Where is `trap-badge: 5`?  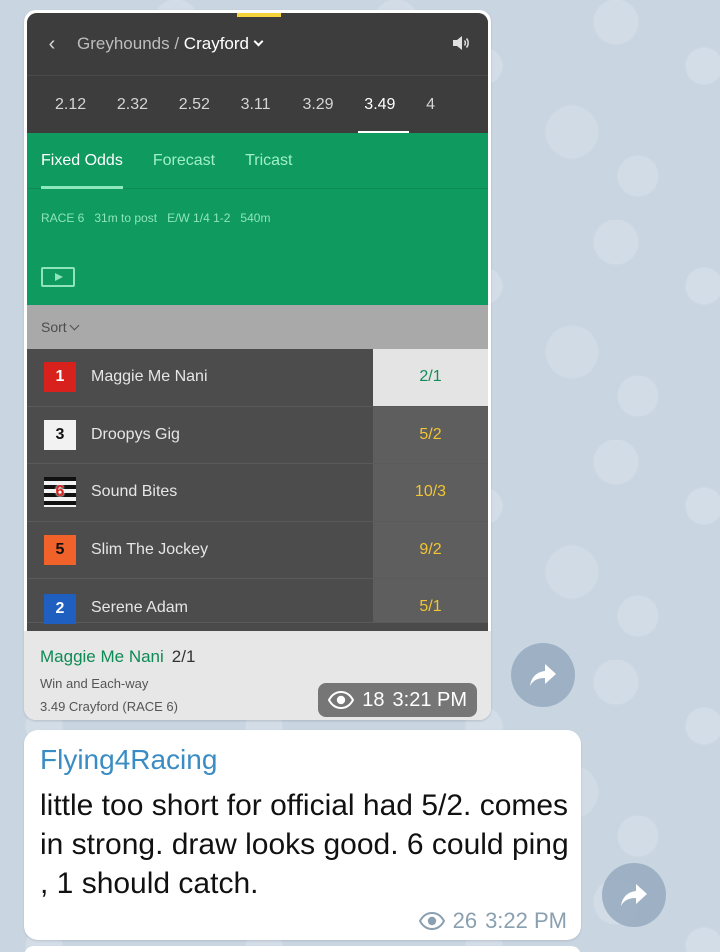
trap-badge: 5 is located at coordinates (60, 549).